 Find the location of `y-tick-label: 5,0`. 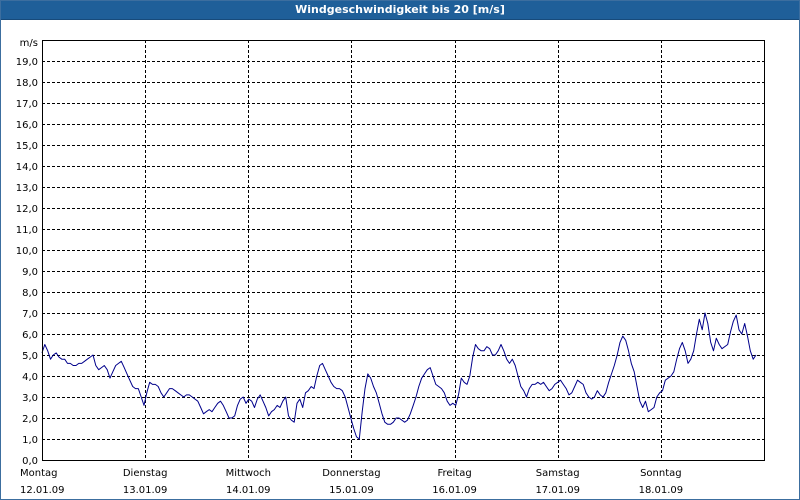

y-tick-label: 5,0 is located at coordinates (30, 356).